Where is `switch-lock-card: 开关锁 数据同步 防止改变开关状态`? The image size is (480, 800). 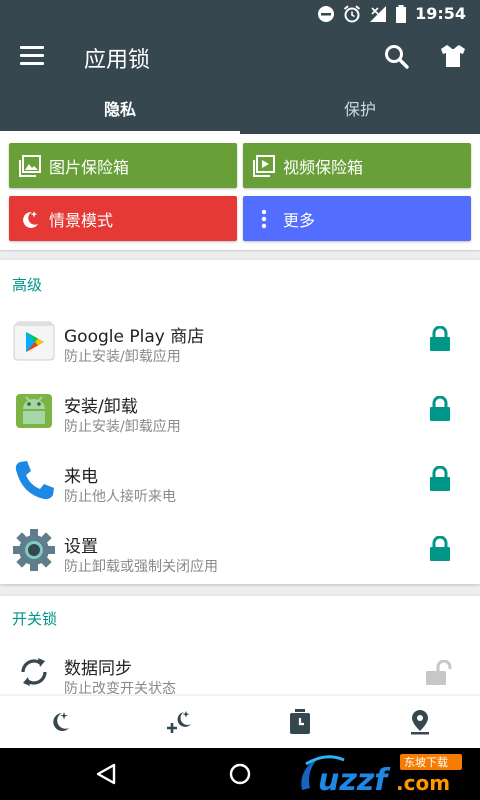
switch-lock-card: 开关锁 数据同步 防止改变开关状态 is located at coordinates (240, 646).